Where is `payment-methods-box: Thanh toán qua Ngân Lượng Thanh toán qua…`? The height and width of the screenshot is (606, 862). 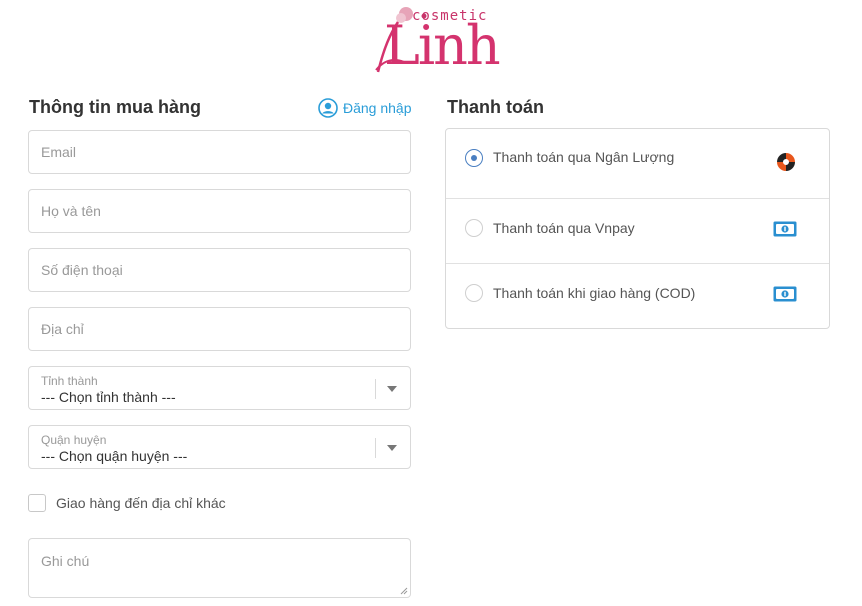 payment-methods-box: Thanh toán qua Ngân Lượng Thanh toán qua… is located at coordinates (637, 228).